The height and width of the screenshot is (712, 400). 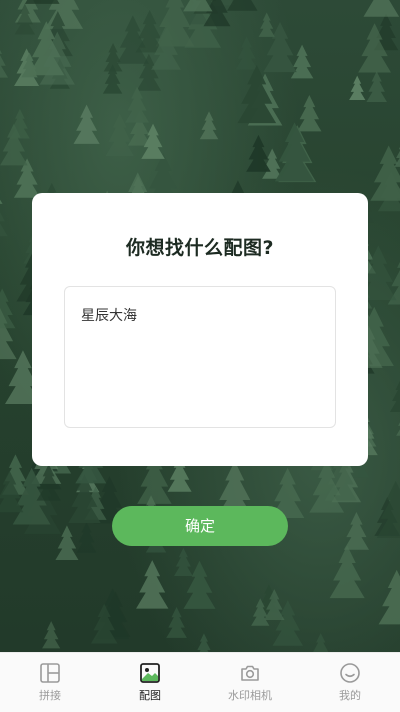 I want to click on tab-label: 拼接, so click(x=50, y=695).